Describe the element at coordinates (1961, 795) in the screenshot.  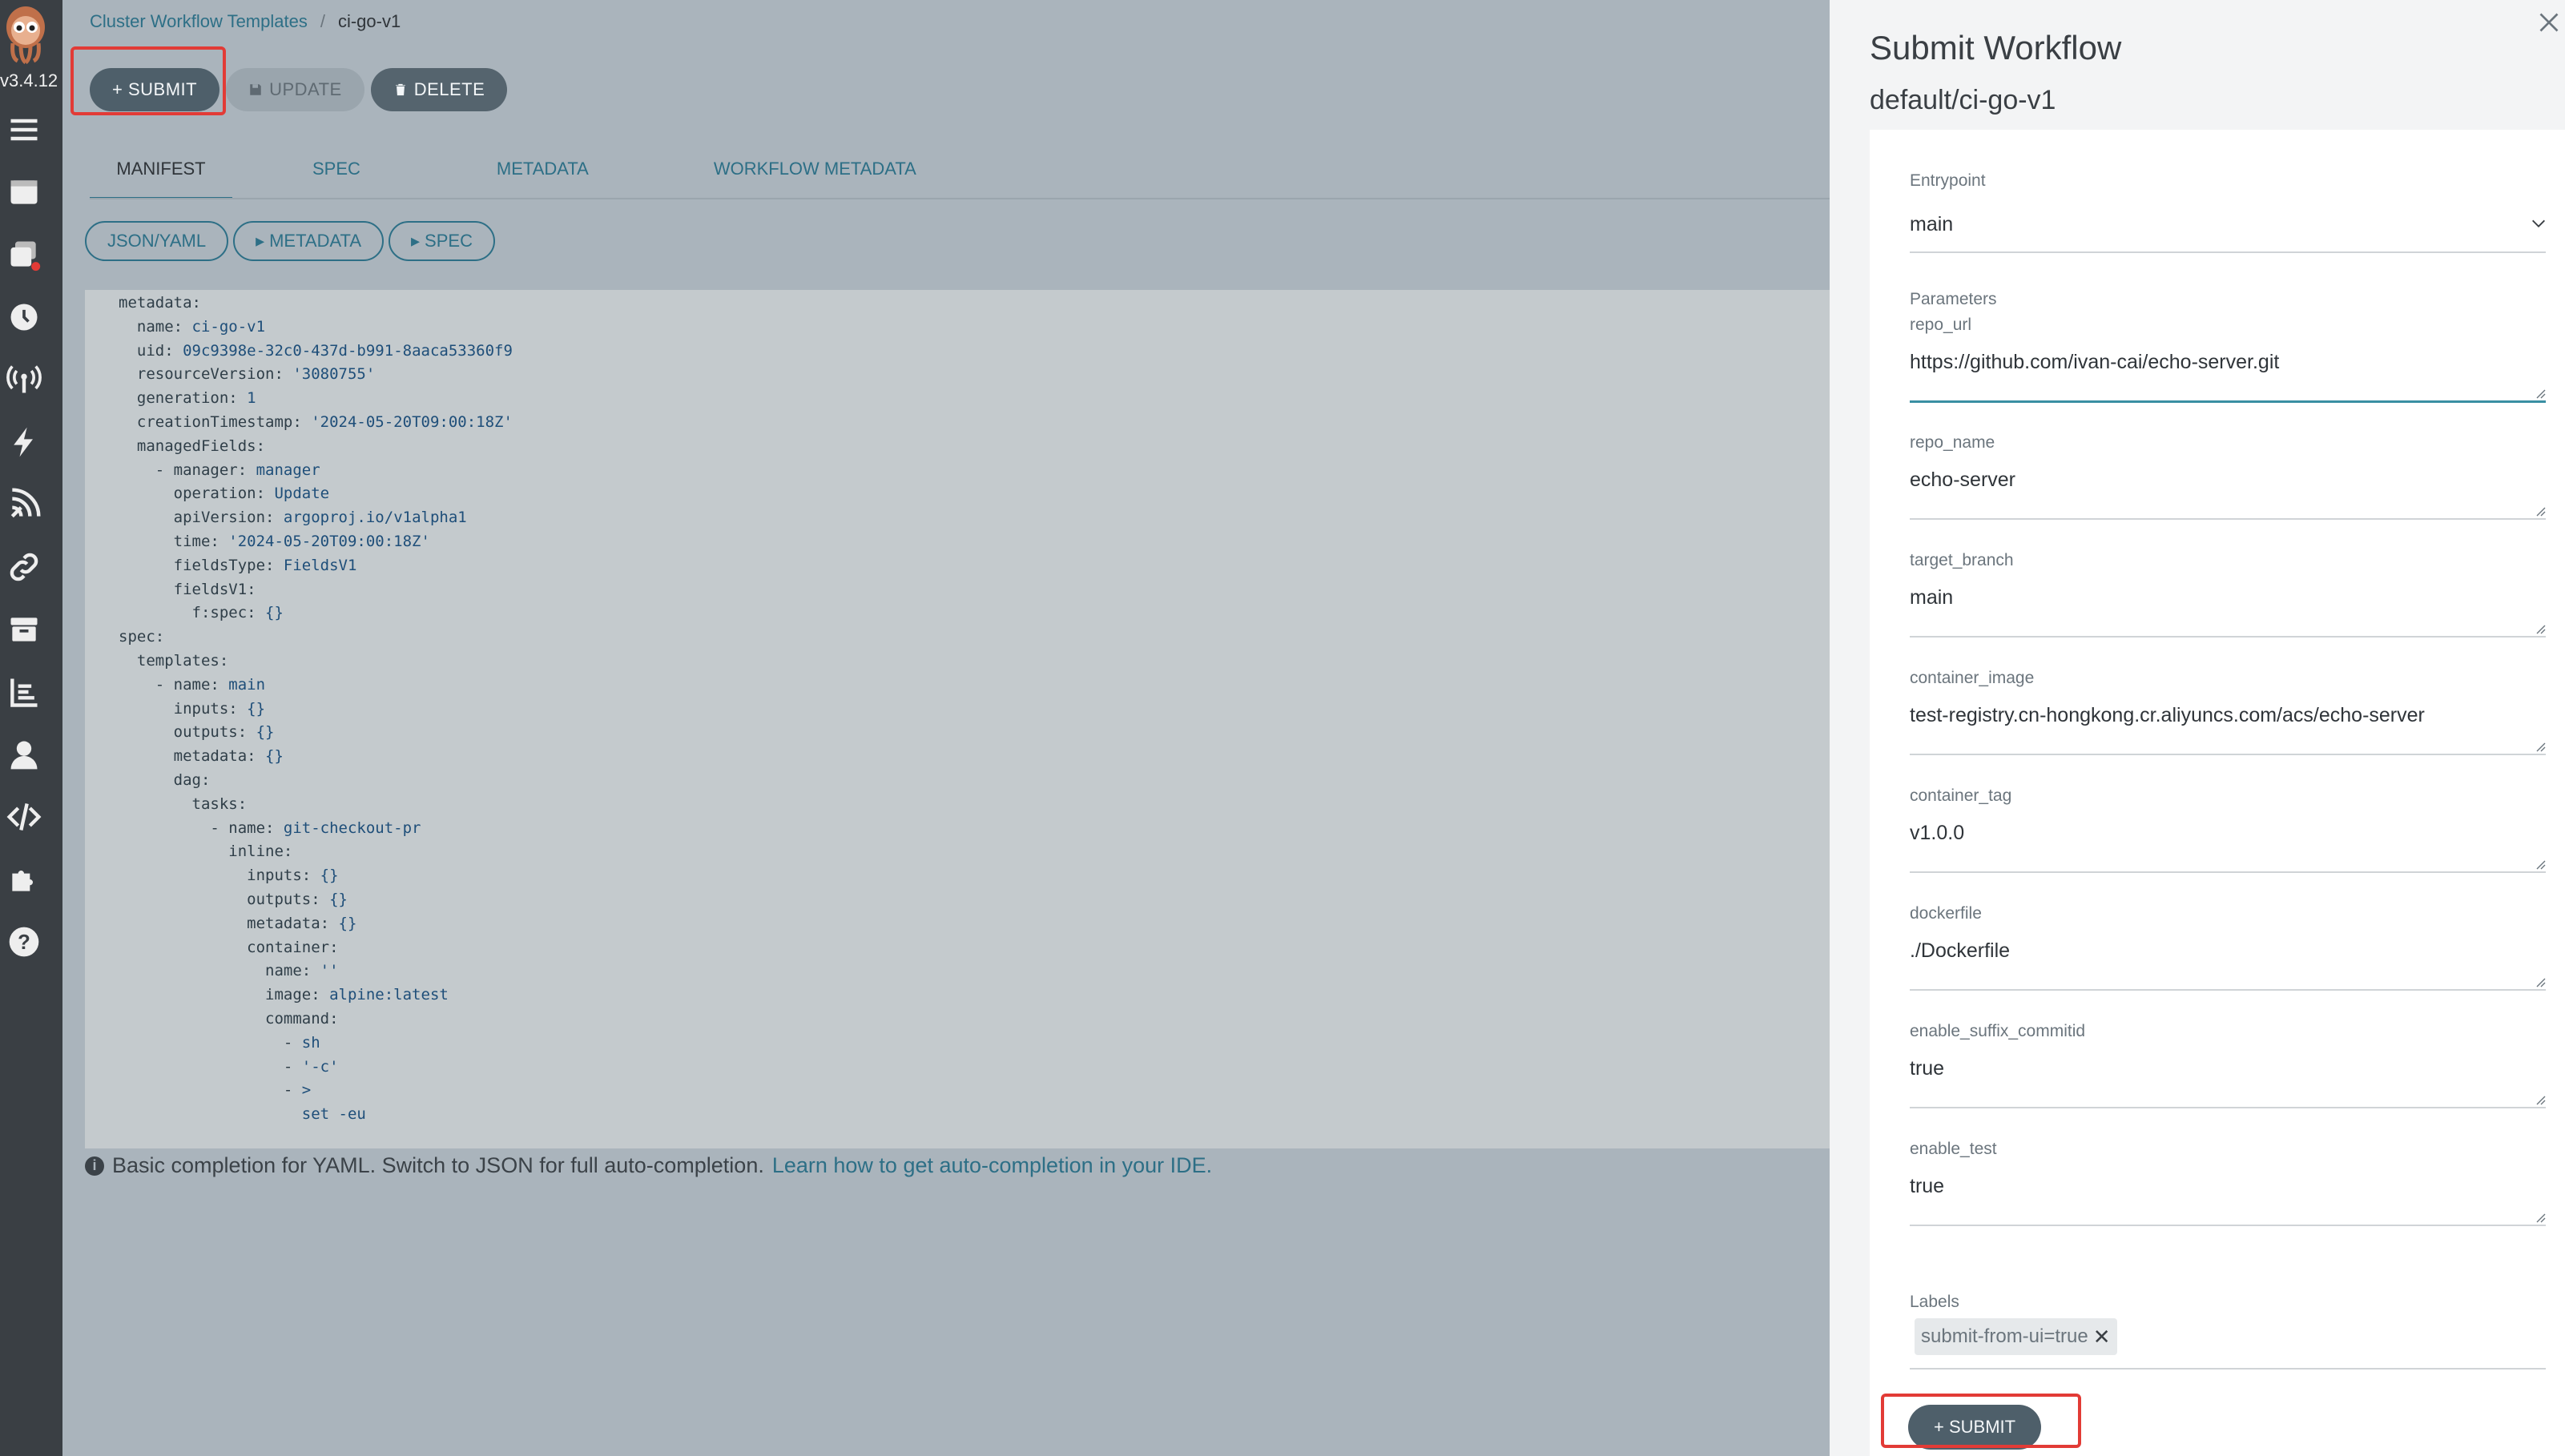
I see `param-label-container-tag: container_tag` at that location.